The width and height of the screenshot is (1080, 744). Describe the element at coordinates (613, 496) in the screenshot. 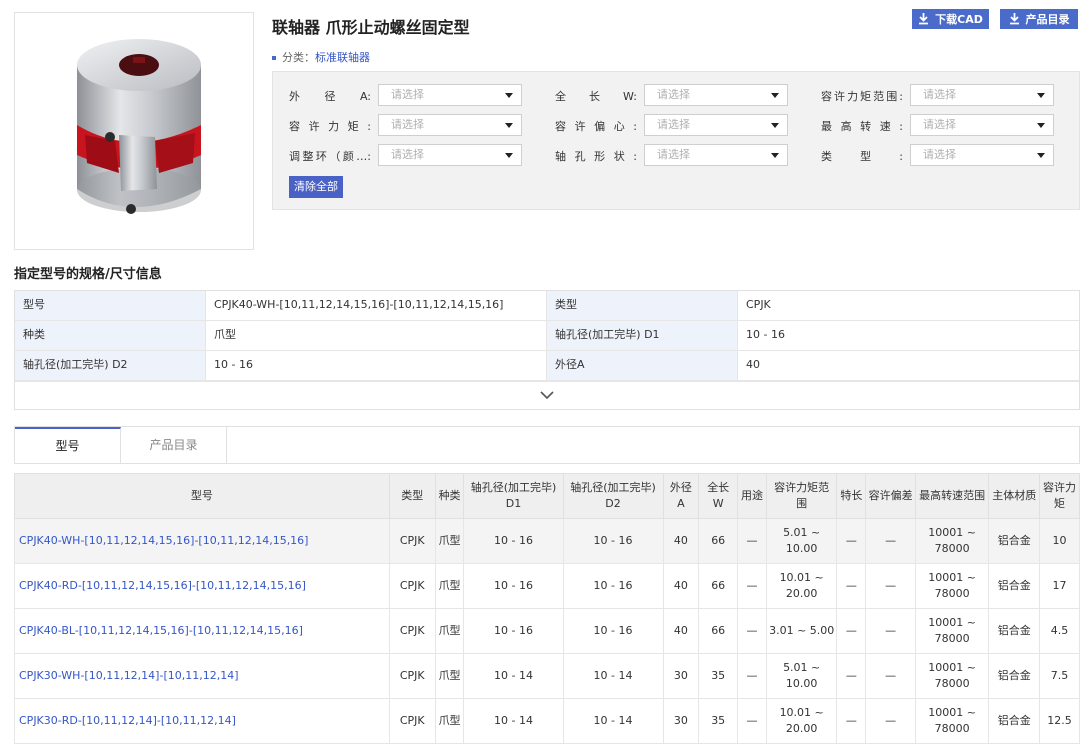

I see `column-header: 轴孔径(加工完毕) D2` at that location.